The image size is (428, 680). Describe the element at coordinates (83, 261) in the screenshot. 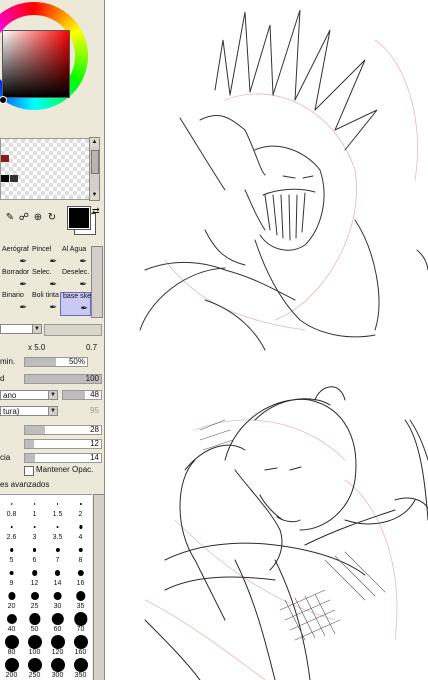

I see `watercolor-icon: ✒` at that location.